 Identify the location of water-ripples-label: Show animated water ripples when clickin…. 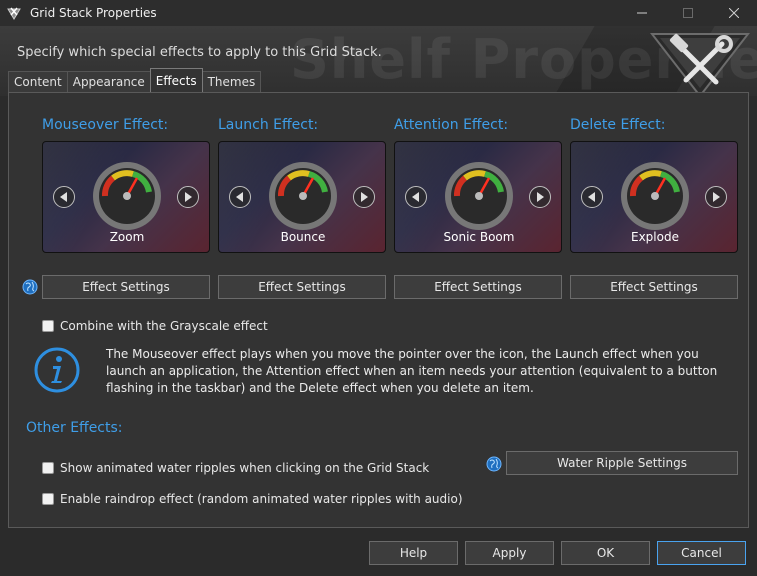
(245, 468).